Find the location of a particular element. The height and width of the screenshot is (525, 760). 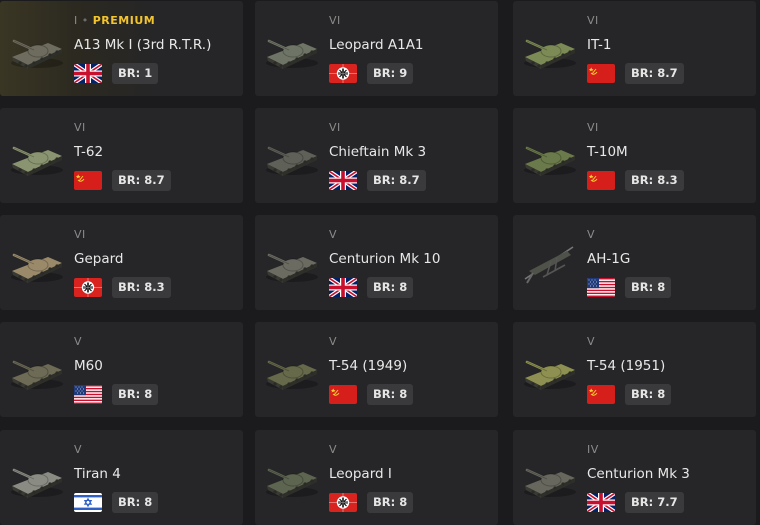

vehicle-card: VI IT-1 BR: 8.7 is located at coordinates (634, 48).